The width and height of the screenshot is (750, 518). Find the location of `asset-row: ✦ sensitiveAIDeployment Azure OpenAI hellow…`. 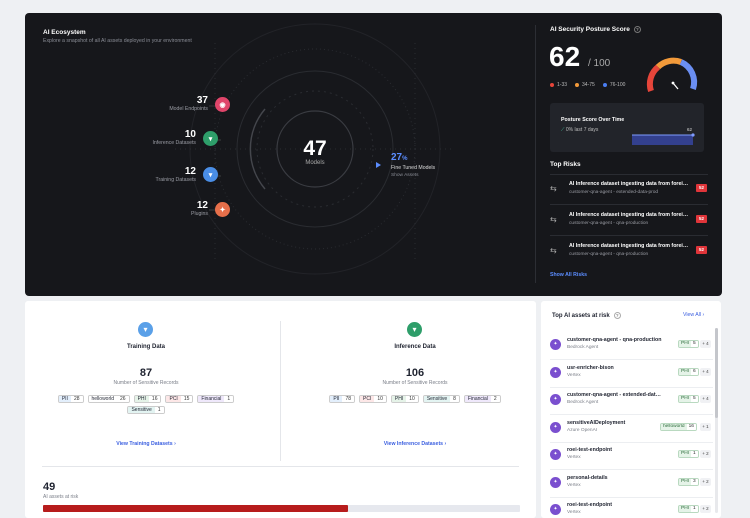

asset-row: ✦ sensitiveAIDeployment Azure OpenAI hellow… is located at coordinates (631, 430).